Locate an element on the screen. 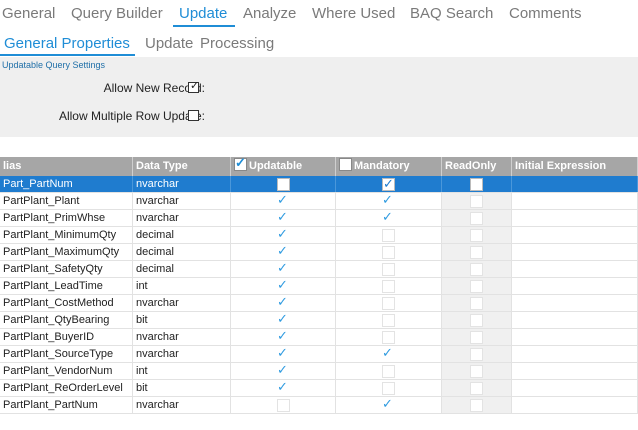  tab-baq-search: BAQ Search is located at coordinates (451, 13).